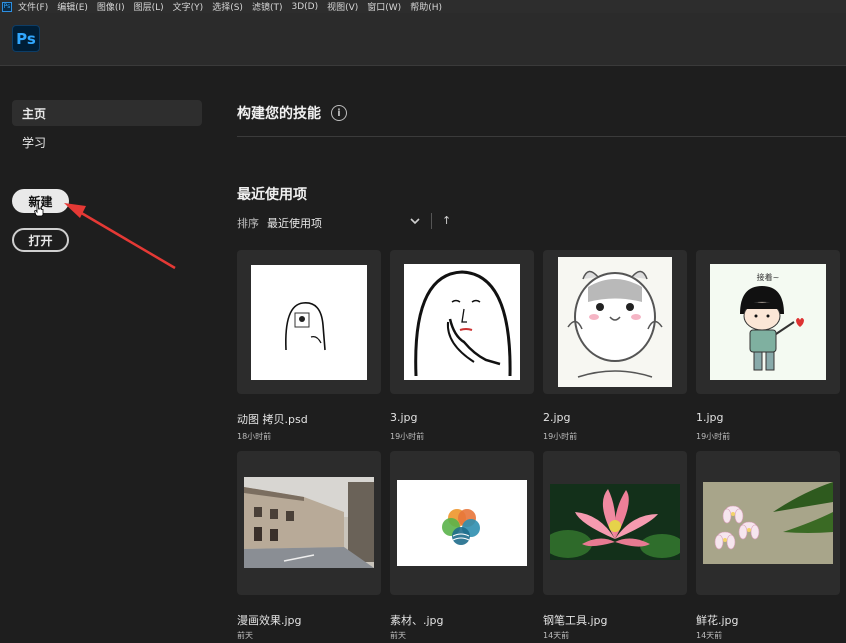 The width and height of the screenshot is (846, 643). I want to click on file-name: 漫画效果.jpg, so click(269, 620).